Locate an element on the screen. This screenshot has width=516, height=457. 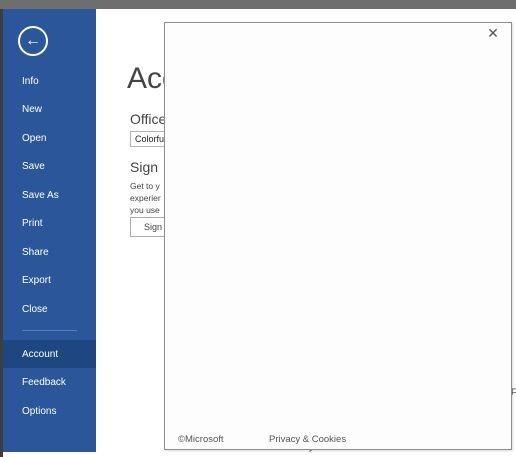
copyright-text: ©Microsoft is located at coordinates (201, 439).